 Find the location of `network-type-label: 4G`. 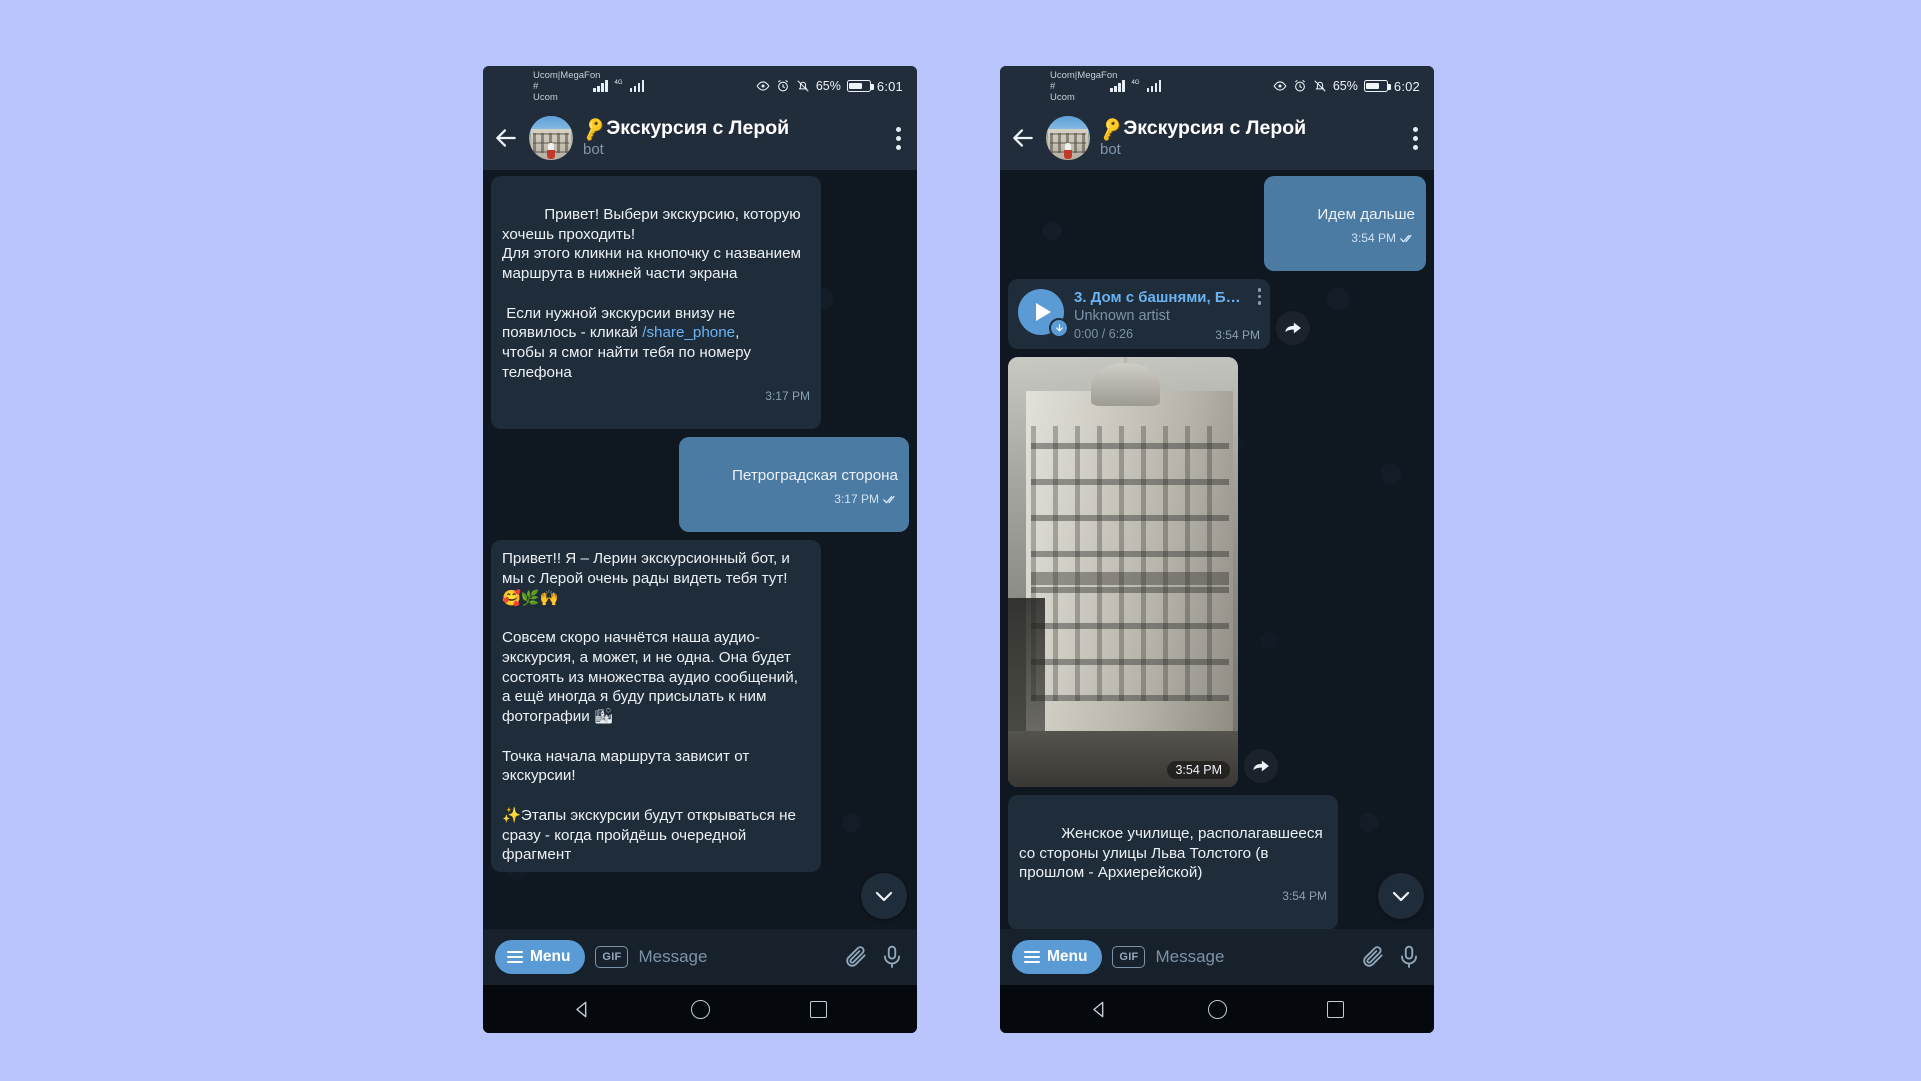

network-type-label: 4G is located at coordinates (1135, 83).